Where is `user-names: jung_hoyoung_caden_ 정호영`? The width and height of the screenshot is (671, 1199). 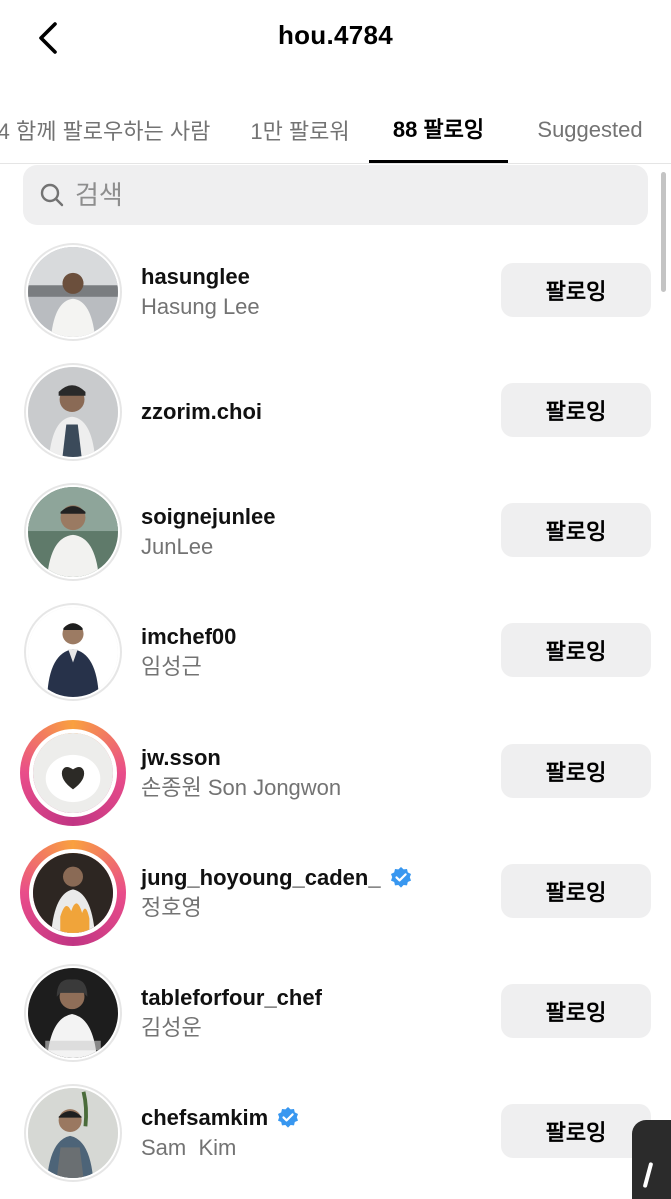 user-names: jung_hoyoung_caden_ 정호영 is located at coordinates (277, 893).